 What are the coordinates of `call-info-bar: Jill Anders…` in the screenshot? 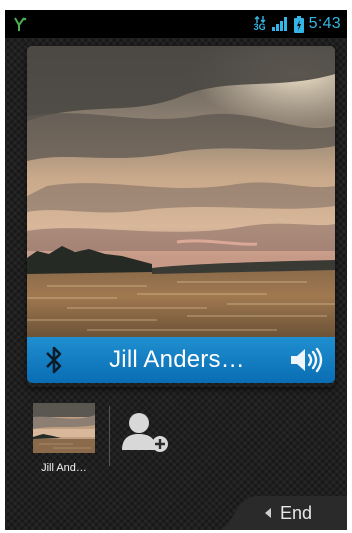 It's located at (181, 360).